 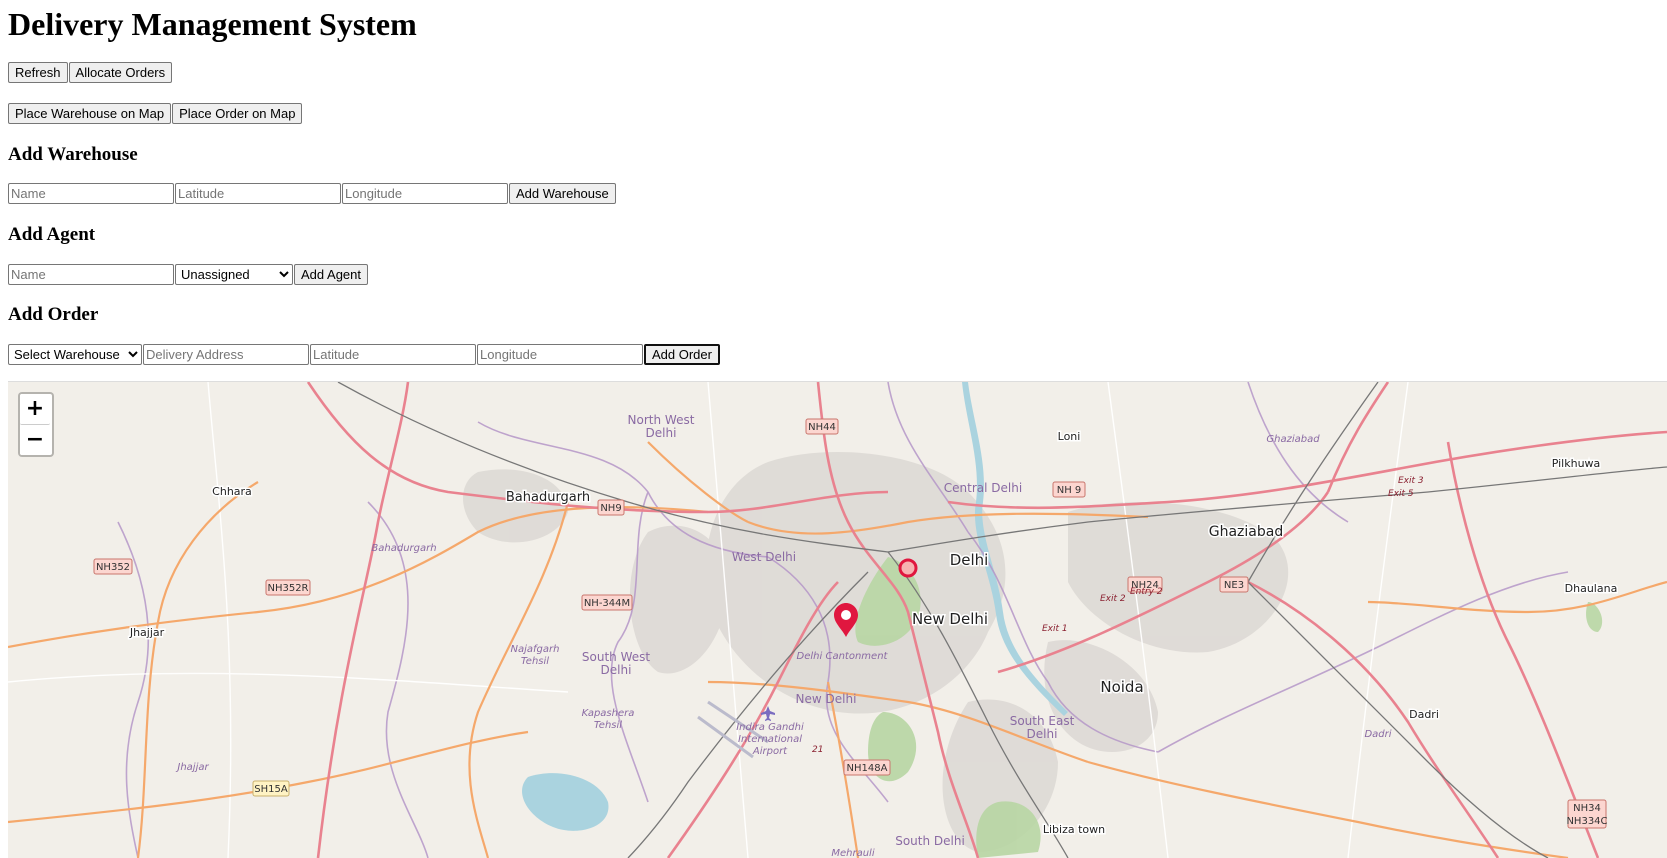 I want to click on add-warehouse-heading: Add Warehouse, so click(x=73, y=154).